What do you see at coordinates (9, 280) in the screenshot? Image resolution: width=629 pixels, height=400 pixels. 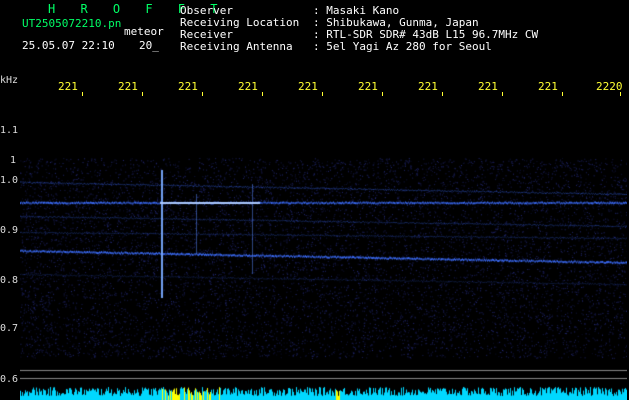 I see `y-tick-label: 0.8` at bounding box center [9, 280].